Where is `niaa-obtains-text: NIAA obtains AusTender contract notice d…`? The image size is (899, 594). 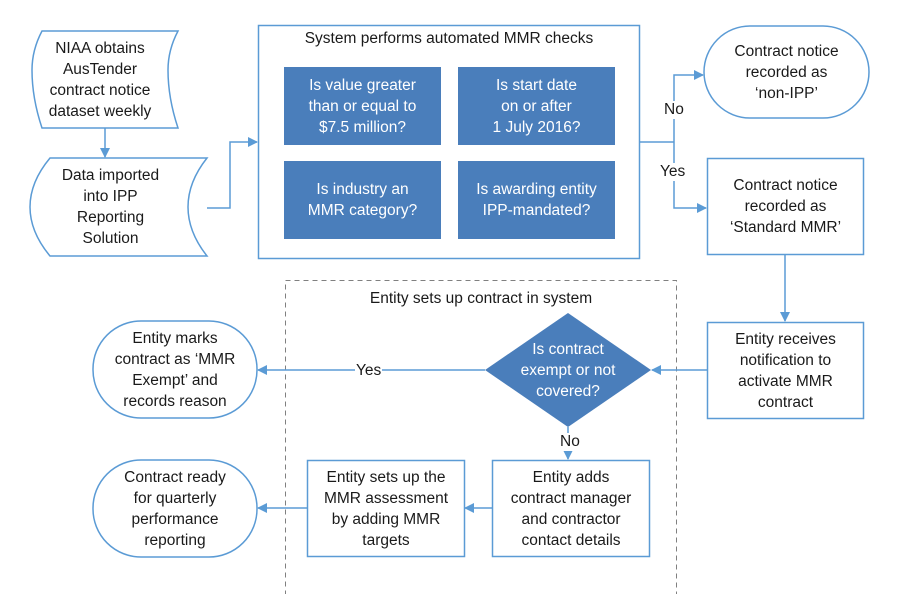 niaa-obtains-text: NIAA obtains AusTender contract notice d… is located at coordinates (100, 79).